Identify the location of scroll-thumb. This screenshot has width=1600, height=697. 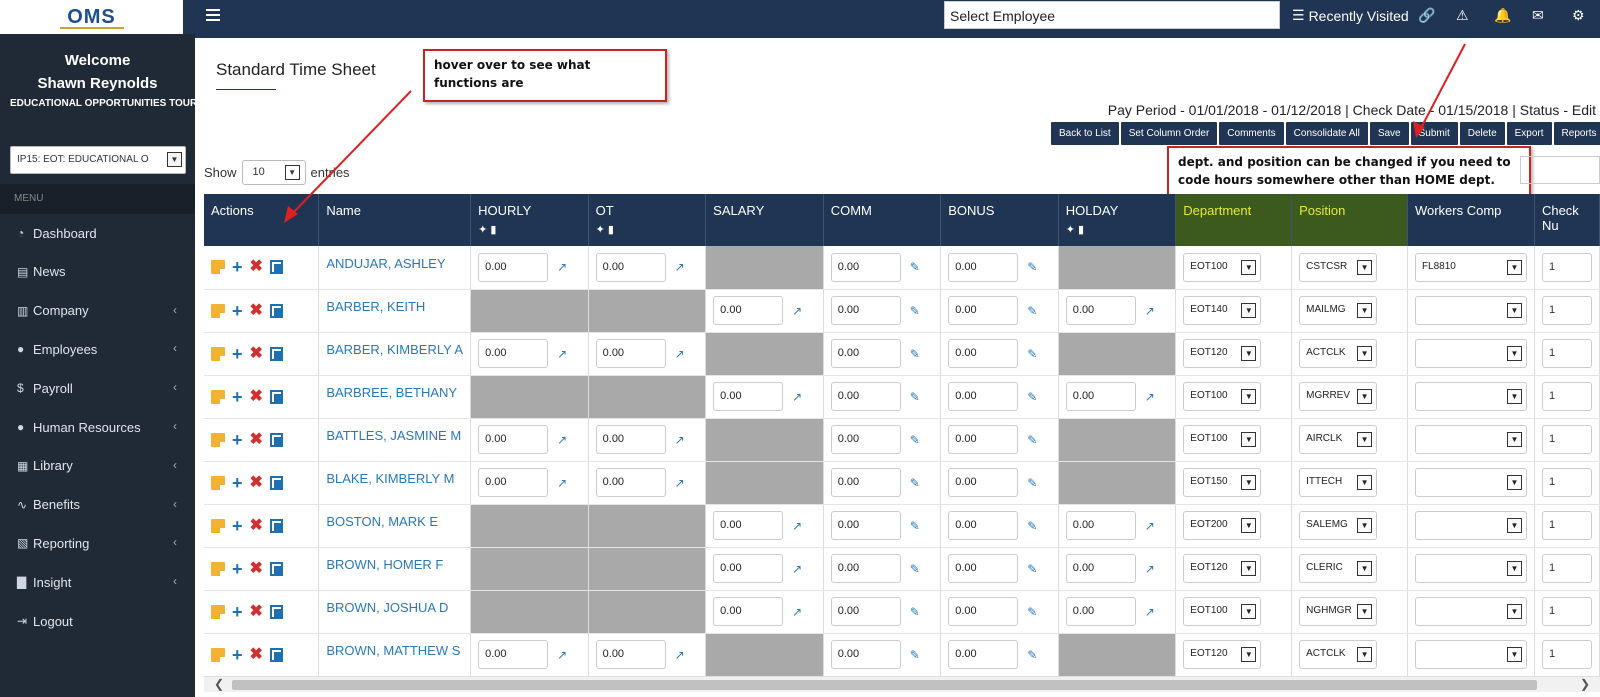
(884, 685).